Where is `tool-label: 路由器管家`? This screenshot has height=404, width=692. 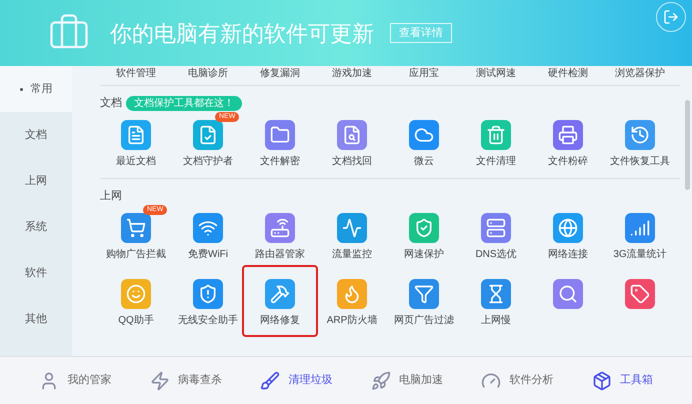
tool-label: 路由器管家 is located at coordinates (280, 255).